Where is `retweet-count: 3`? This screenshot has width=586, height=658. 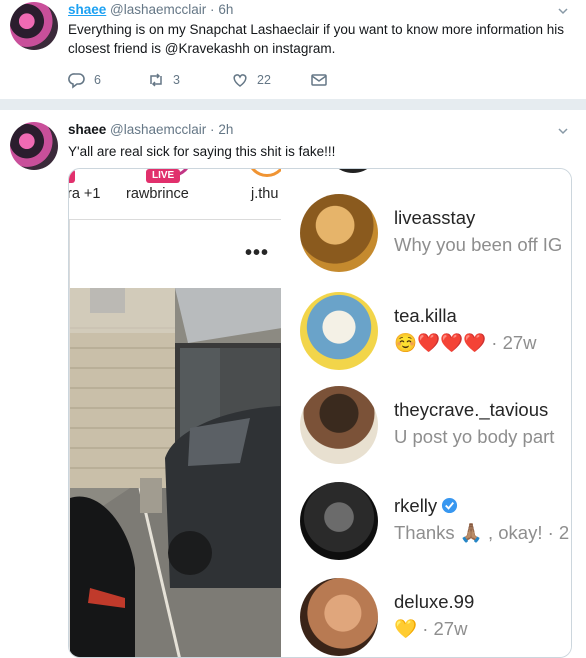
retweet-count: 3 is located at coordinates (176, 80).